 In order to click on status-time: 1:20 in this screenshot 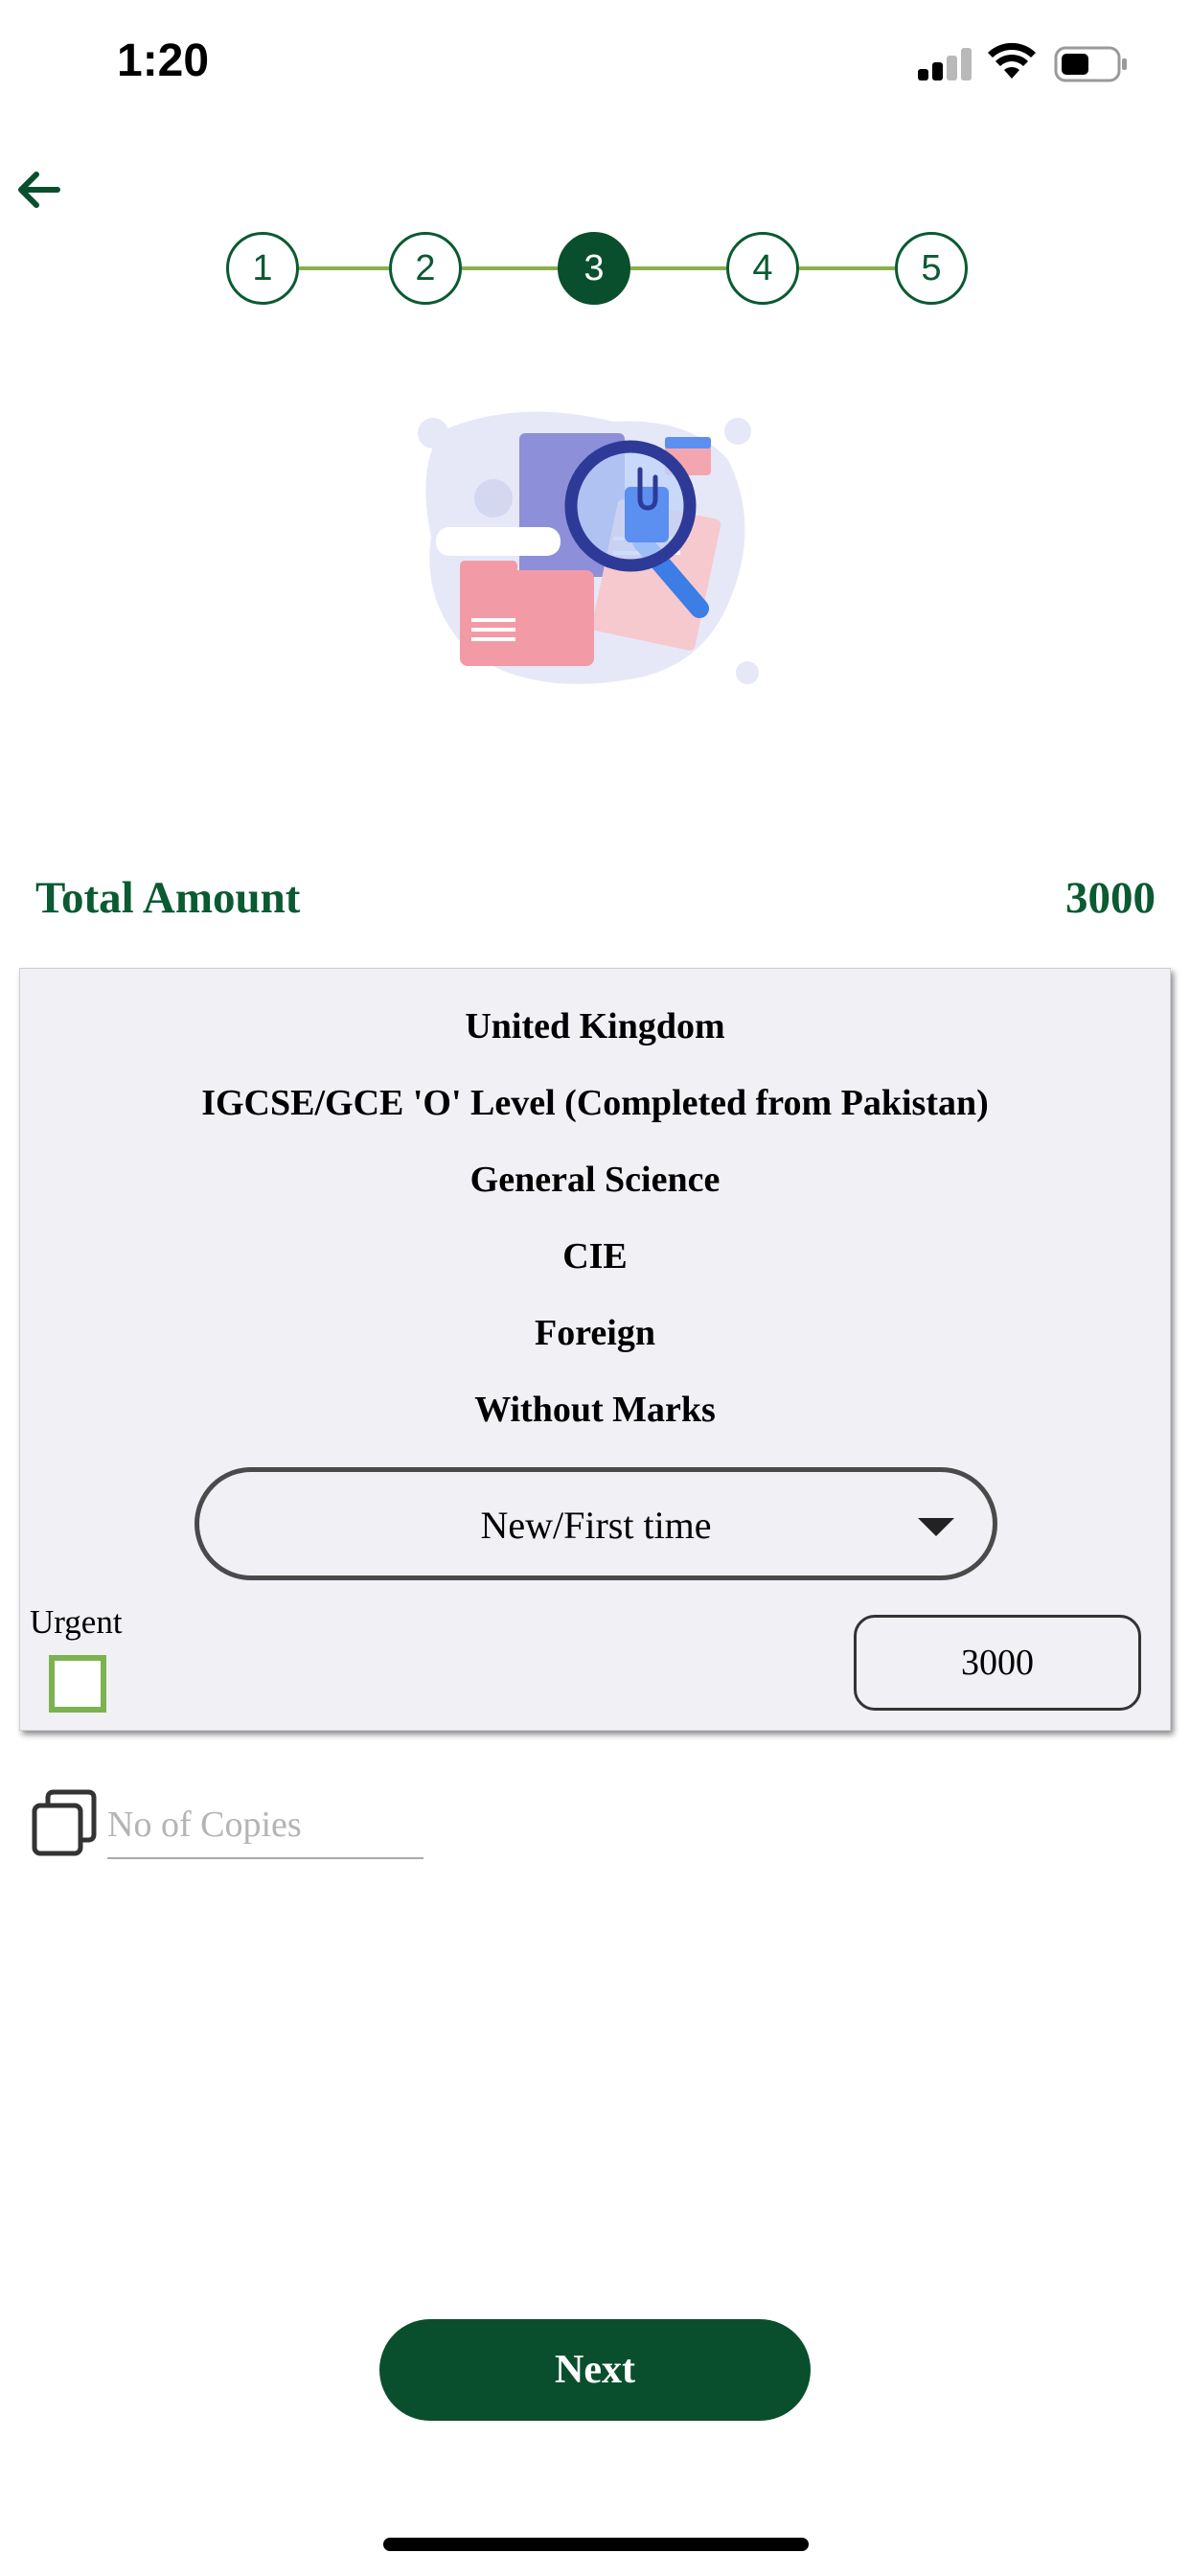, I will do `click(163, 60)`.